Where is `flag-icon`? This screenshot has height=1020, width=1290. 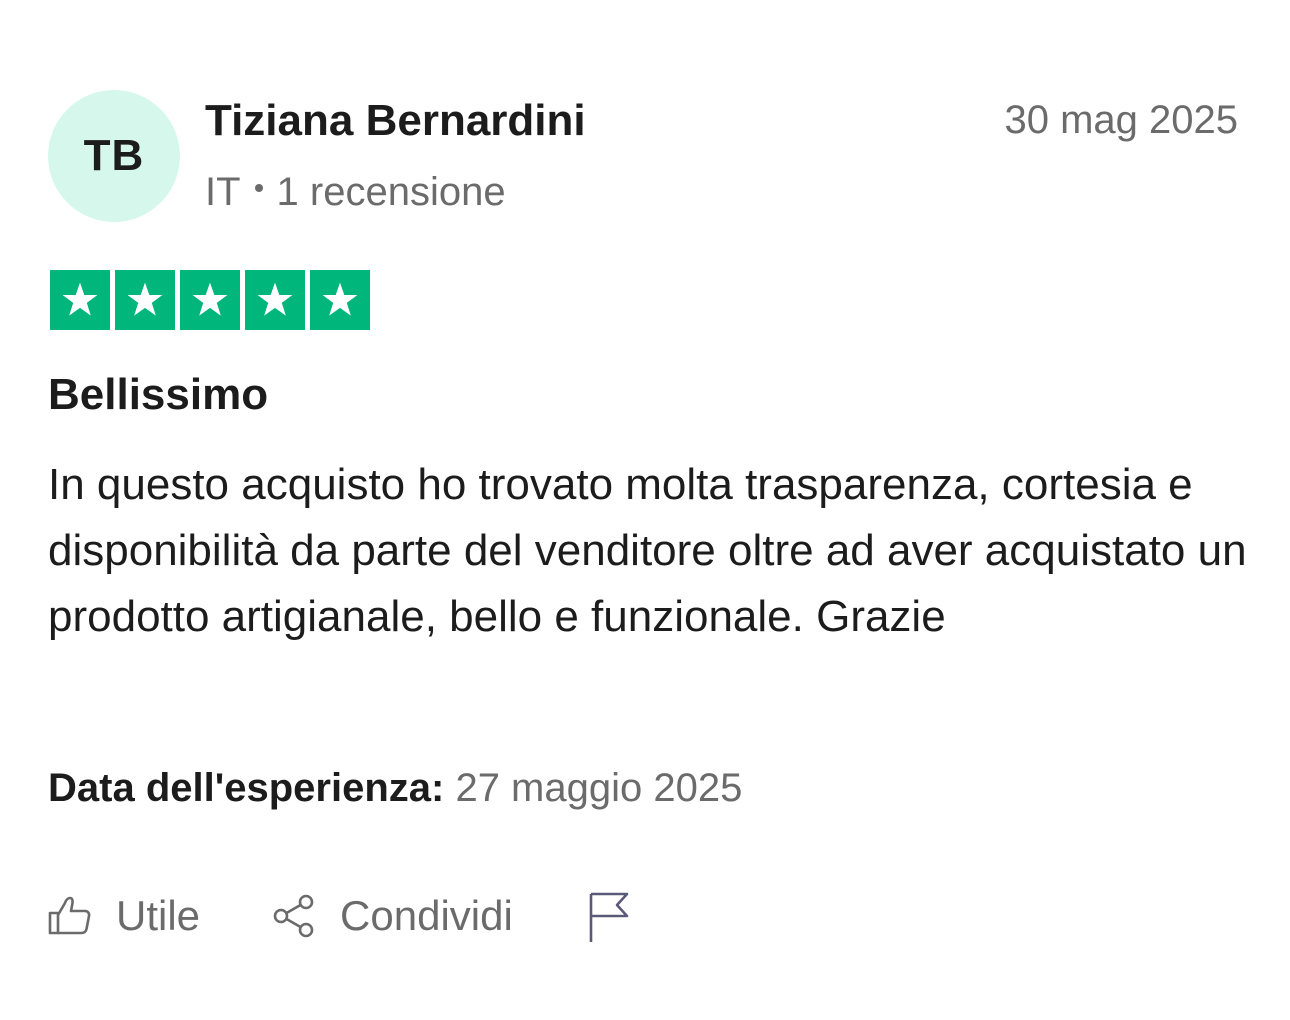 flag-icon is located at coordinates (609, 916).